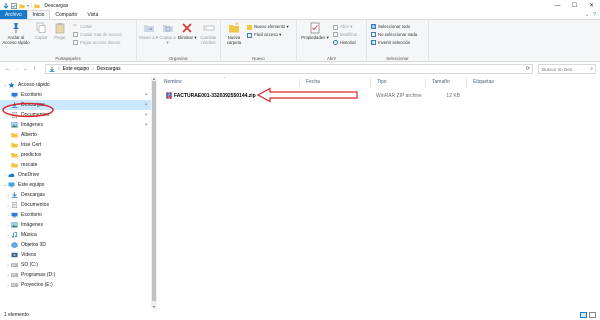  What do you see at coordinates (394, 34) in the screenshot?
I see `select-none-button: No seleccionar nada` at bounding box center [394, 34].